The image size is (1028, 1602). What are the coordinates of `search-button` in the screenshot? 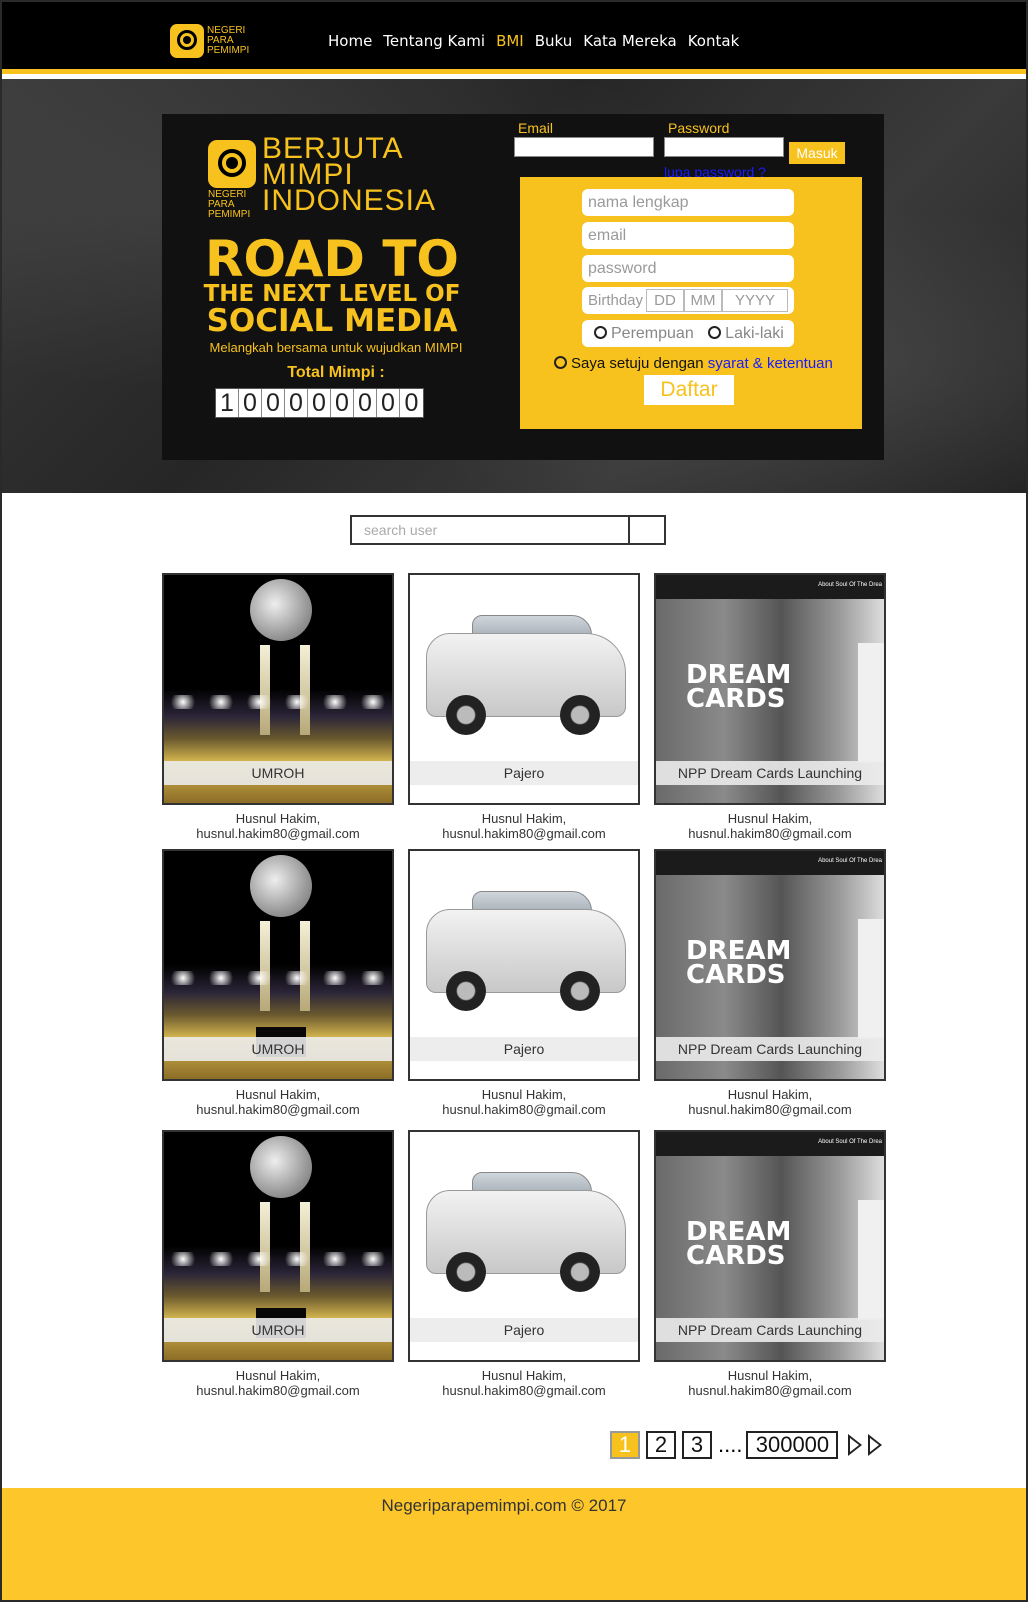 It's located at (647, 530).